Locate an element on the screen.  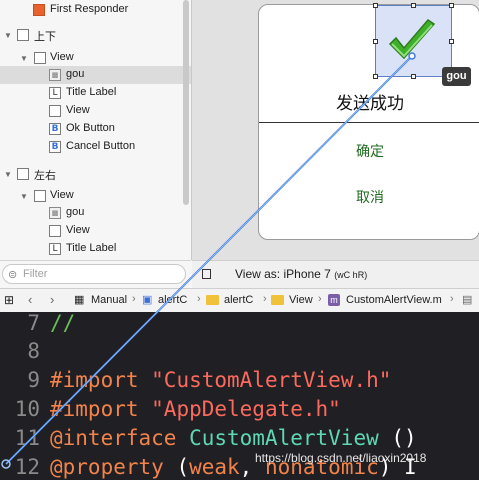
code-text: #import "CustomAlertView.h" is located at coordinates (220, 380).